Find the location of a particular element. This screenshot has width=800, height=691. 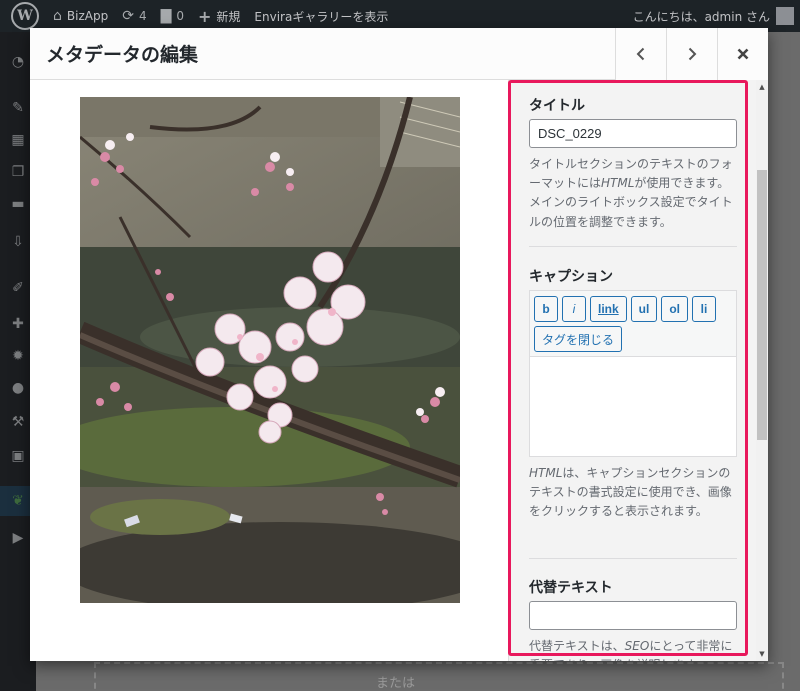

previous-button is located at coordinates (640, 54).